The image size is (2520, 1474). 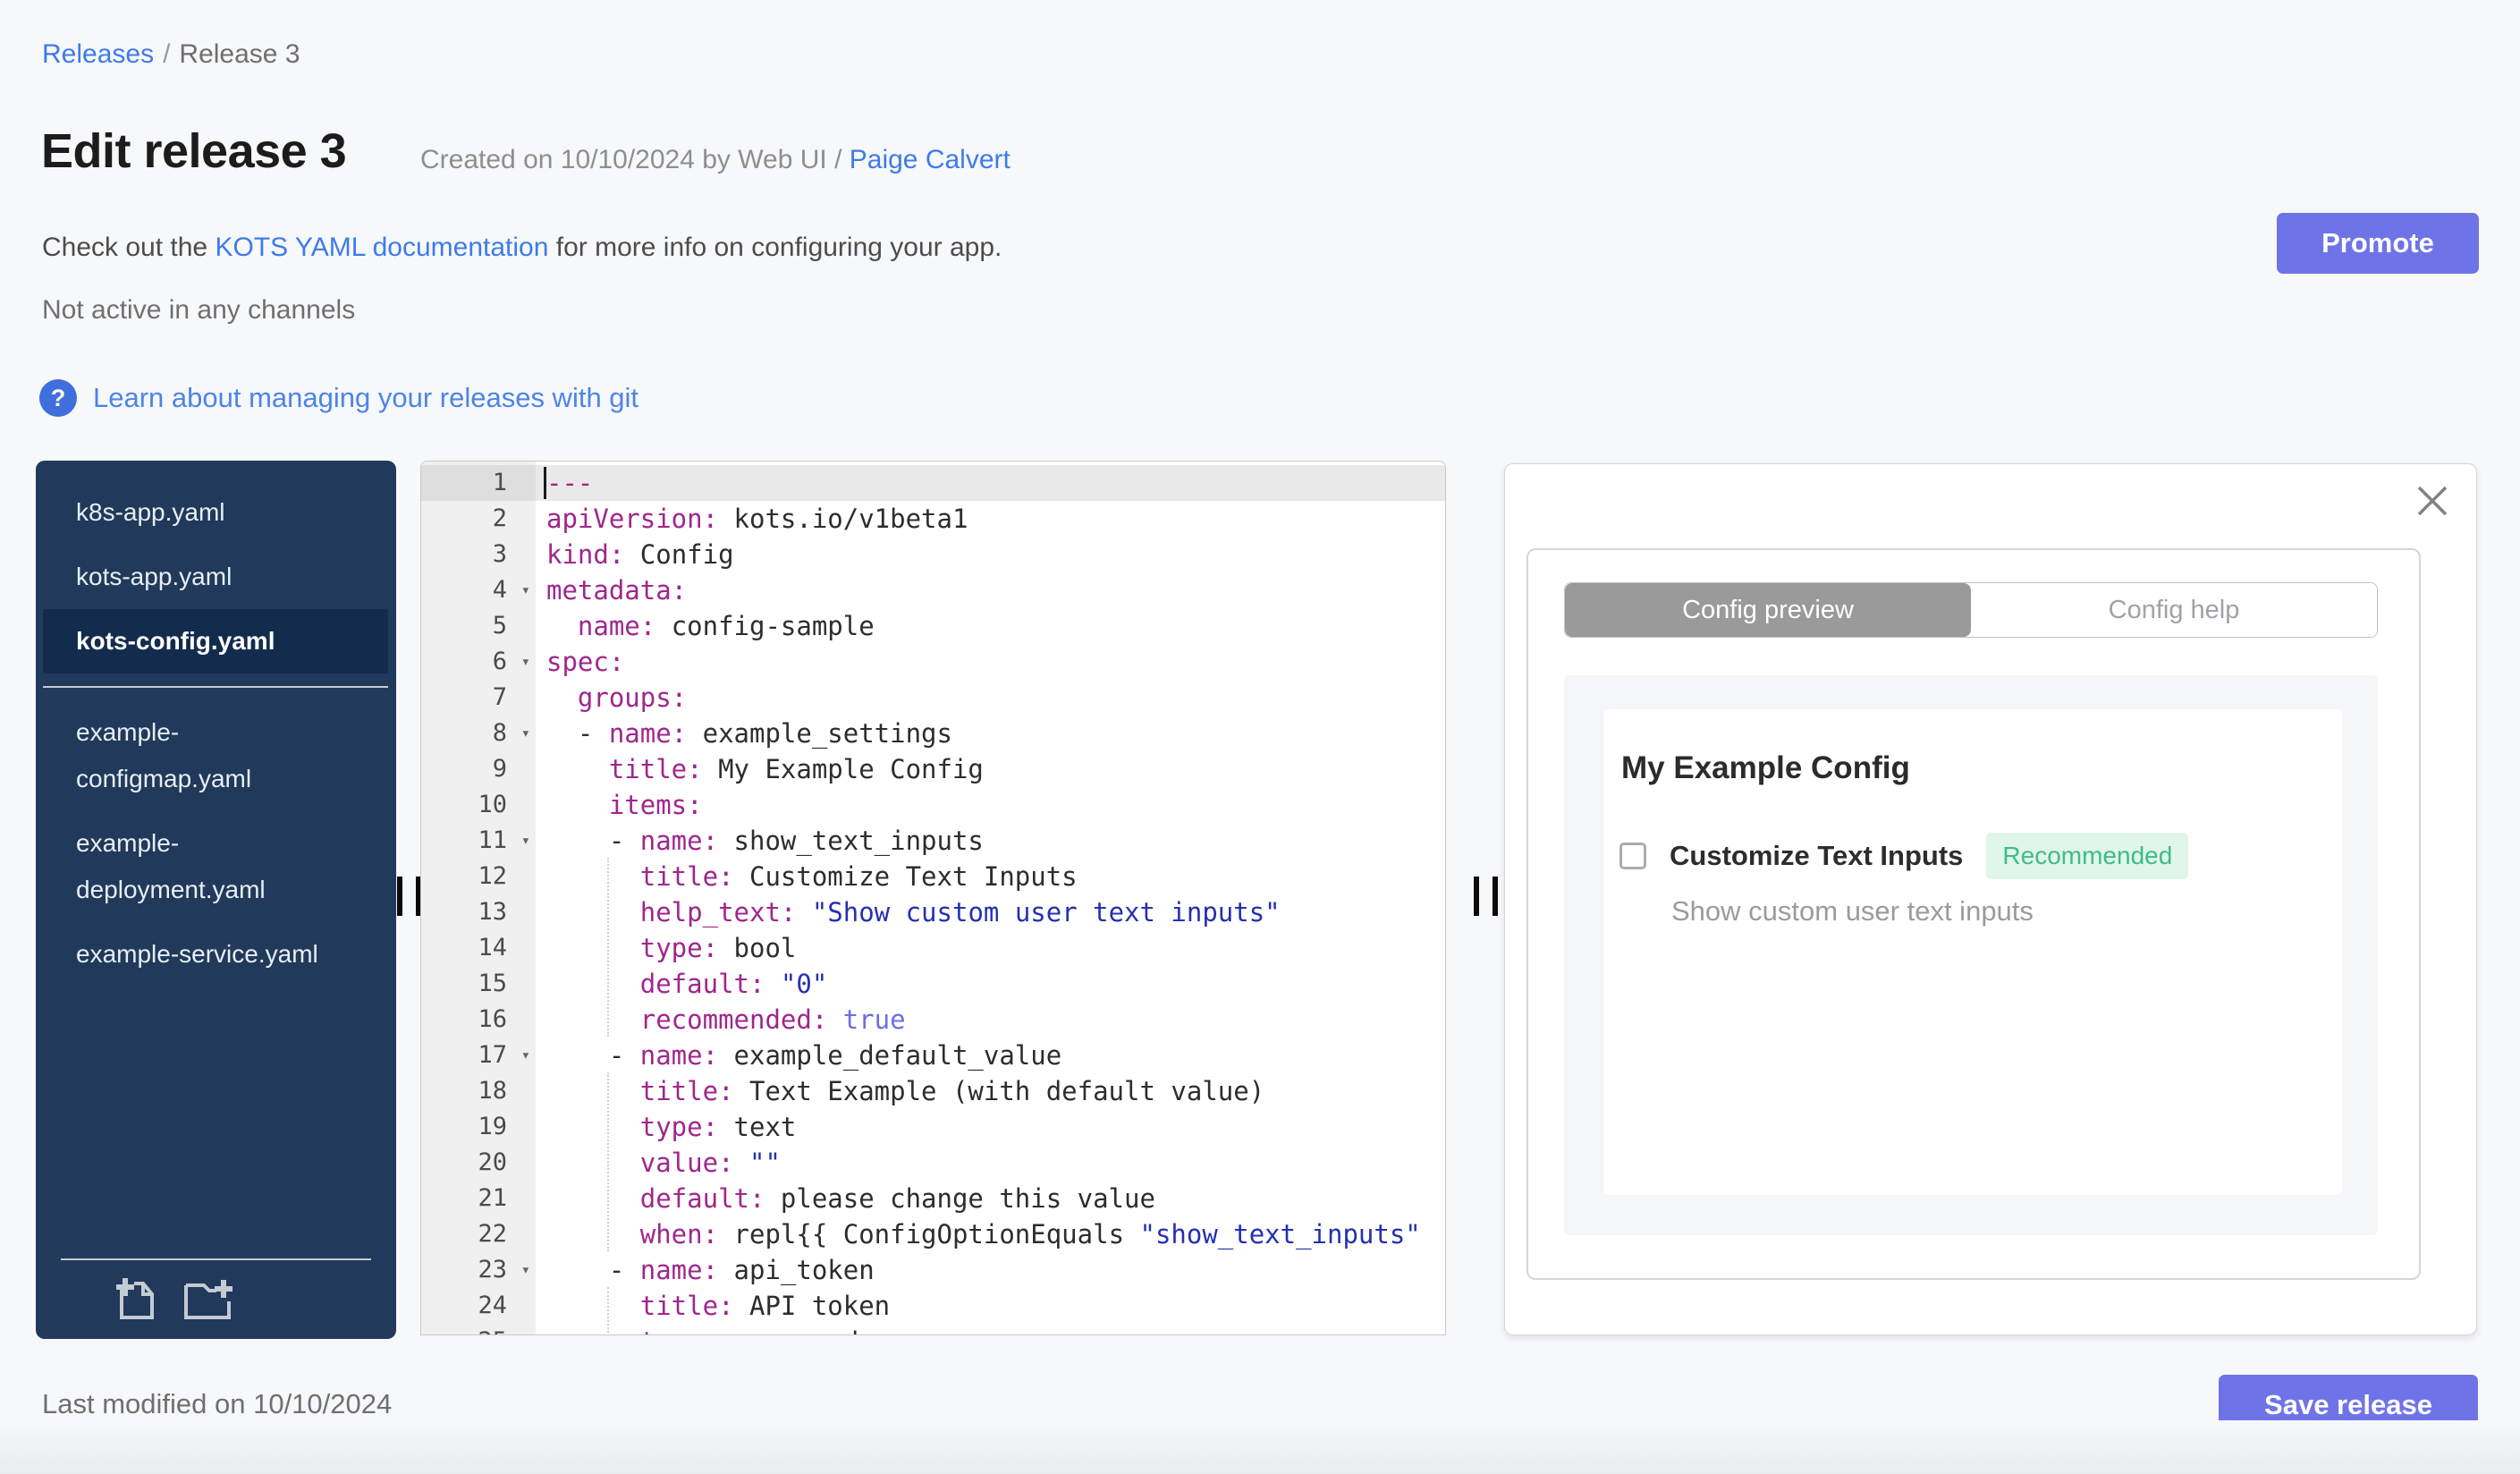 What do you see at coordinates (98, 54) in the screenshot?
I see `breadcrumb-releases-link: Releases` at bounding box center [98, 54].